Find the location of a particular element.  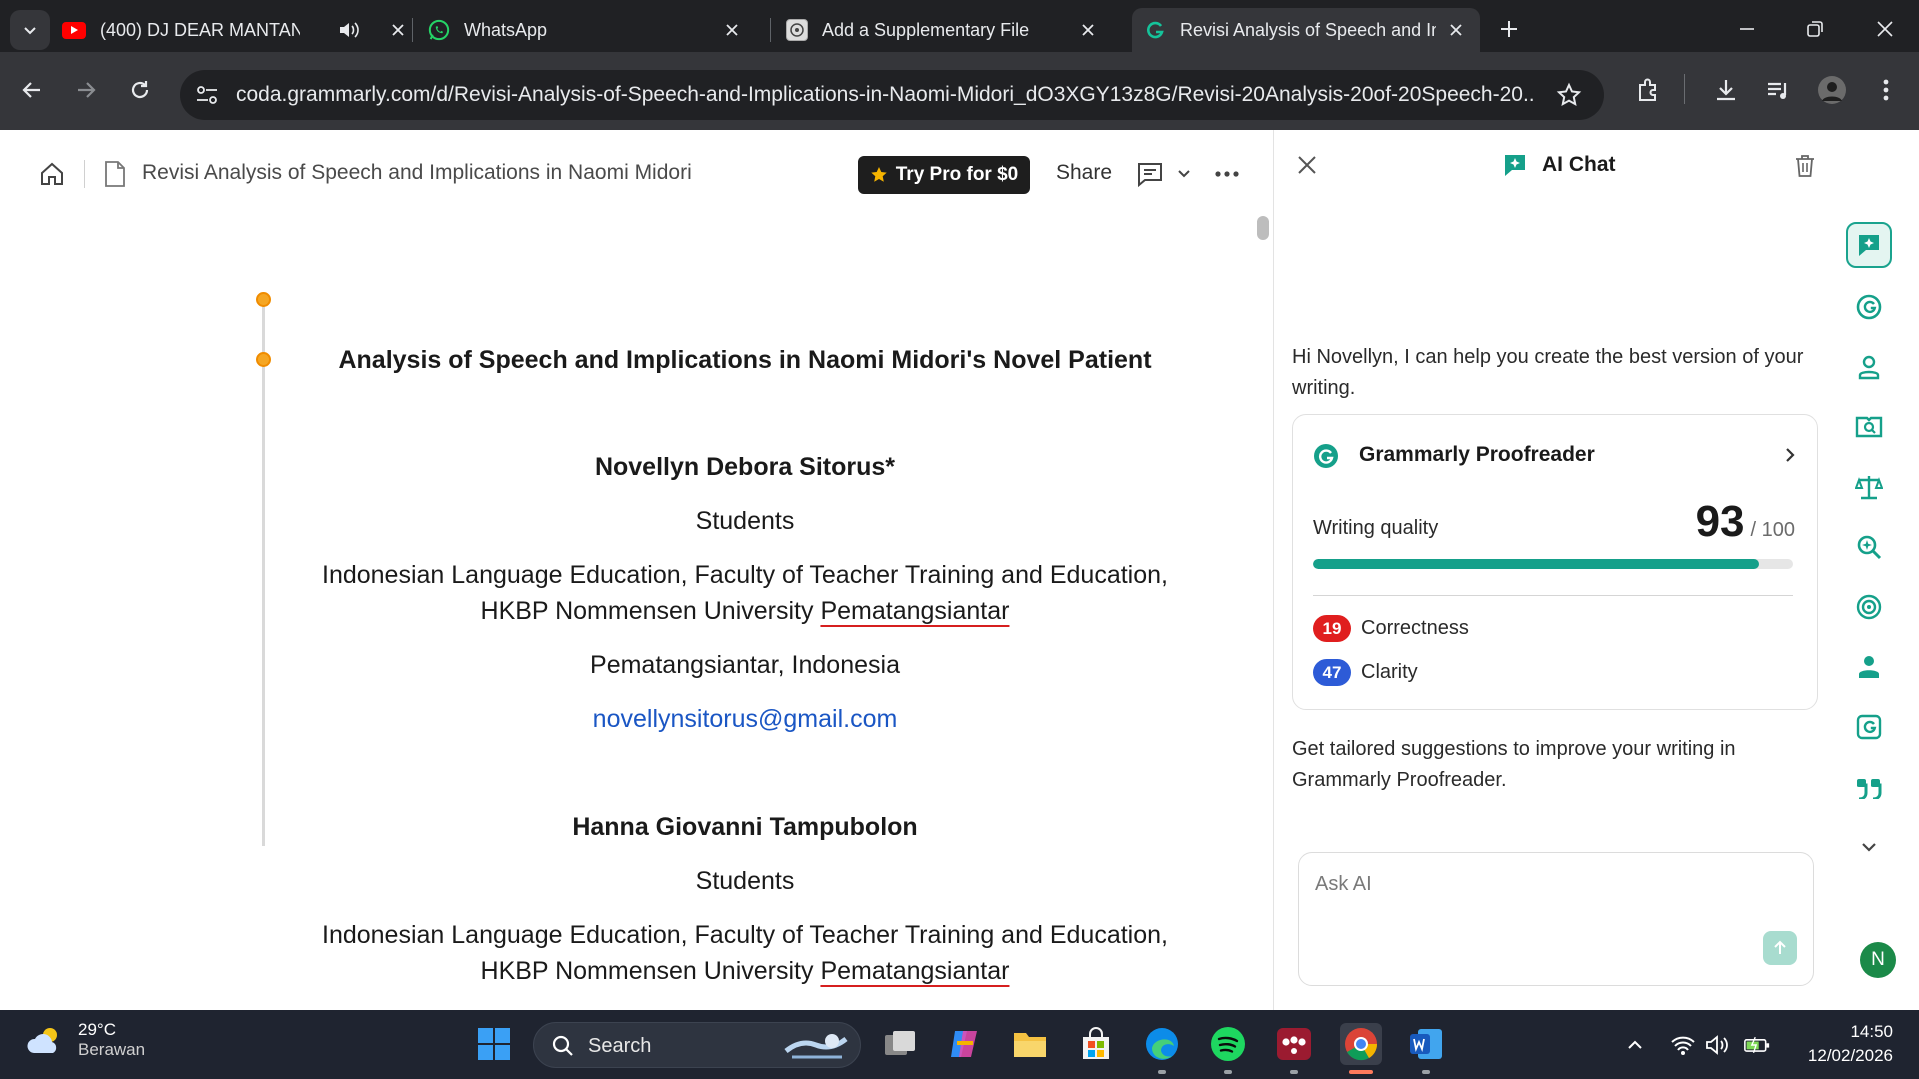

comment-icon is located at coordinates (1150, 174).